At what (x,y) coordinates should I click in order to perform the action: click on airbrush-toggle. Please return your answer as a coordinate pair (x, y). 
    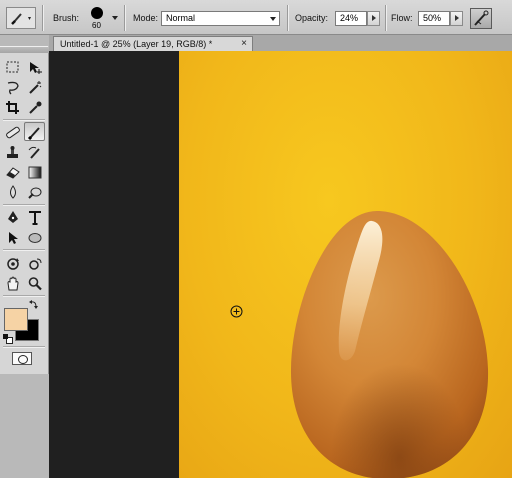
    Looking at the image, I should click on (481, 18).